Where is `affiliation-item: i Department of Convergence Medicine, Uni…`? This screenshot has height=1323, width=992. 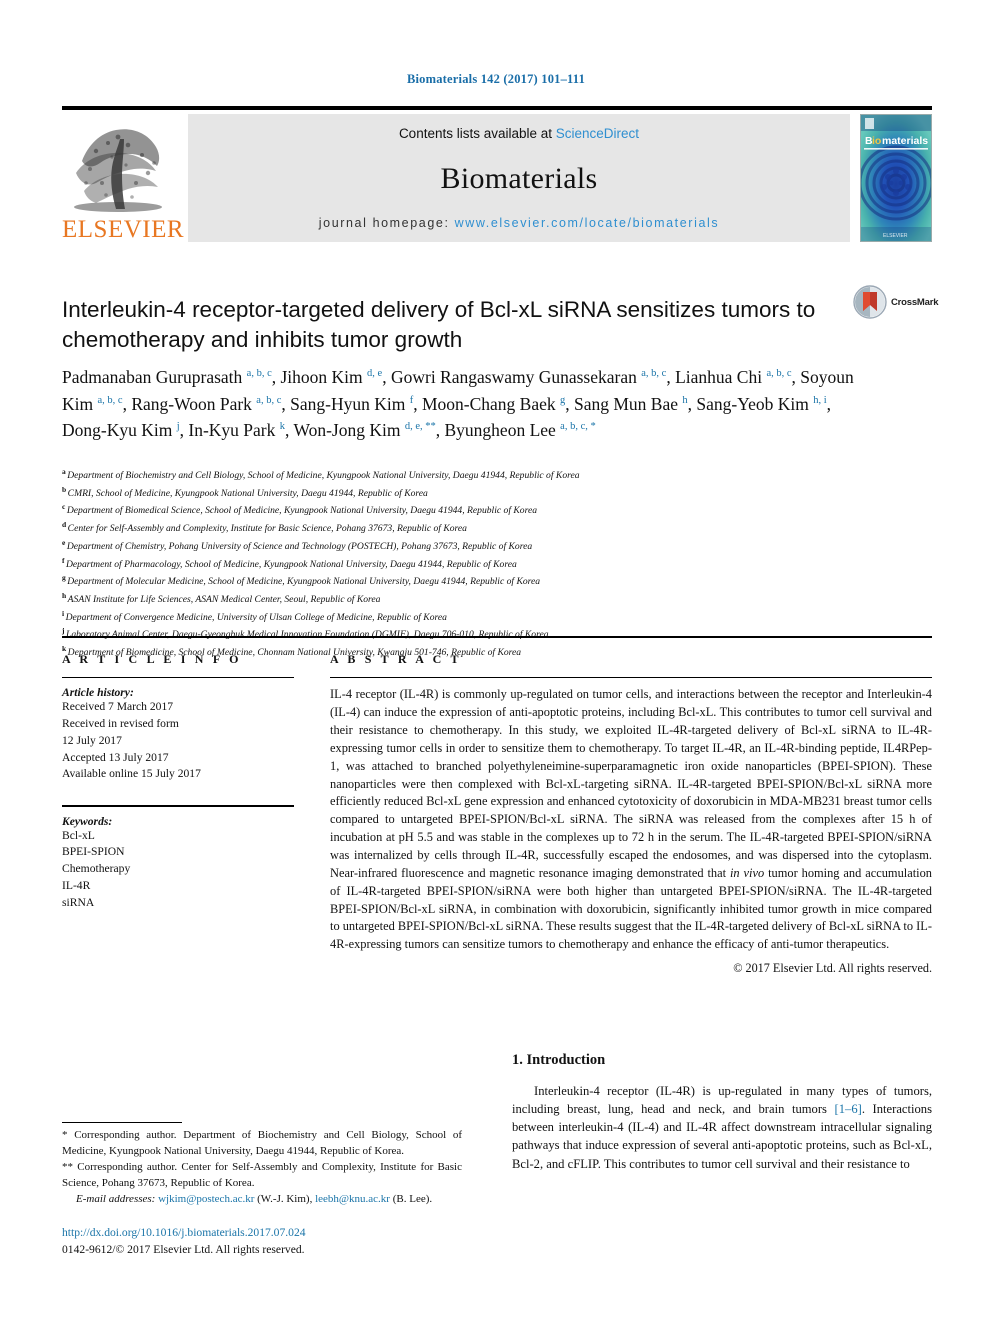
affiliation-item: i Department of Convergence Medicine, Uni… is located at coordinates (472, 617).